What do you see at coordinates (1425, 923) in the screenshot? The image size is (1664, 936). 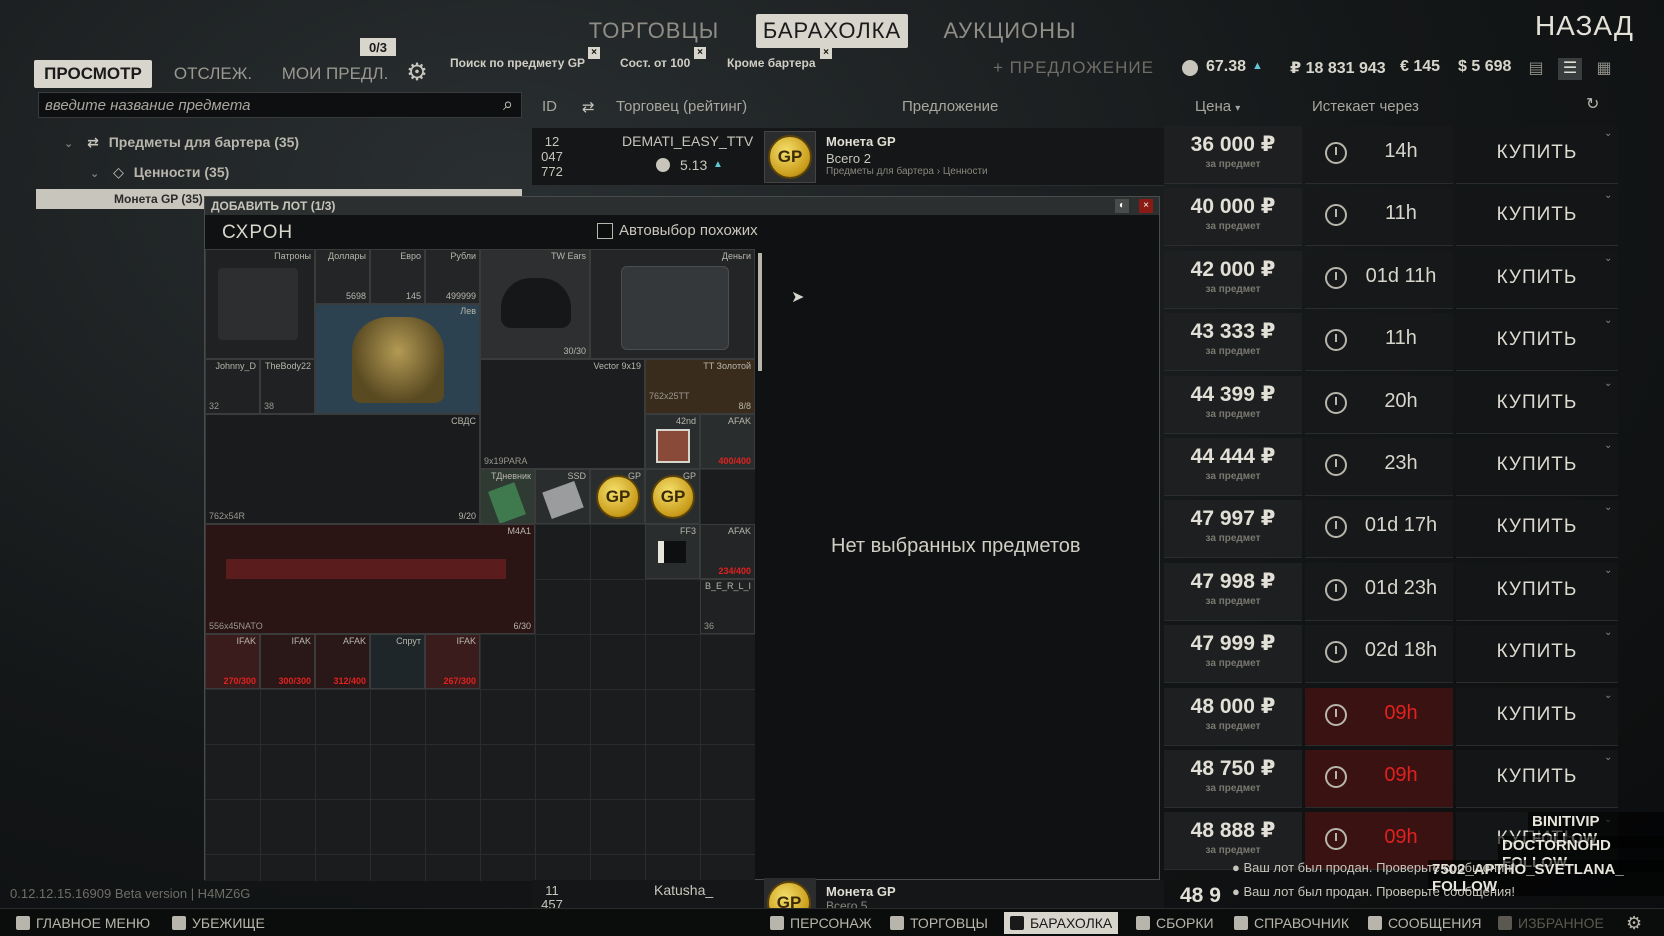 I see `nav-messages: СООБЩЕНИЯ` at bounding box center [1425, 923].